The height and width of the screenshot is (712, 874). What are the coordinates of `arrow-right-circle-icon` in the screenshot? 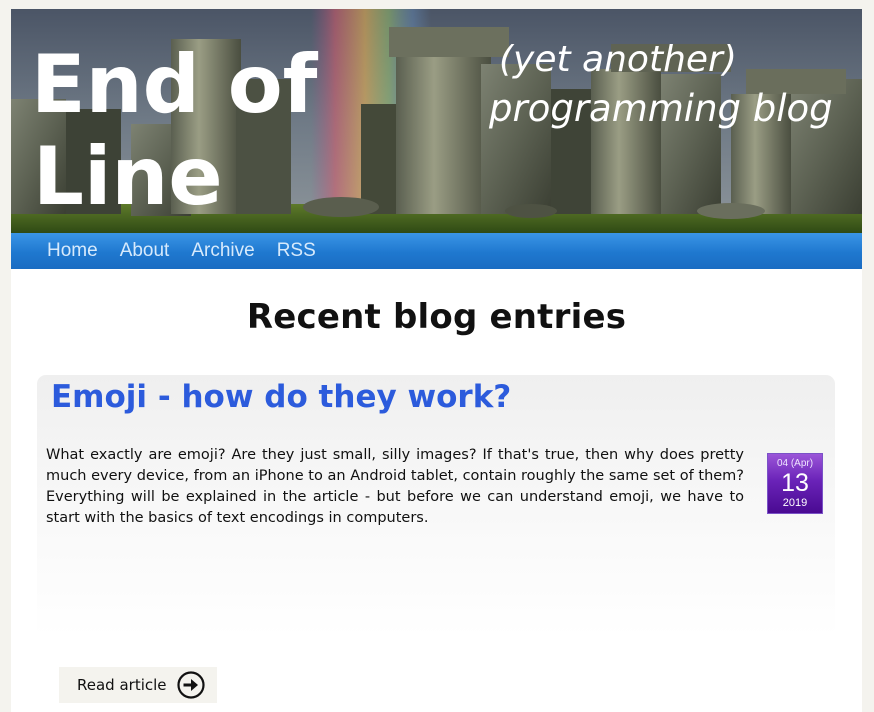 It's located at (191, 685).